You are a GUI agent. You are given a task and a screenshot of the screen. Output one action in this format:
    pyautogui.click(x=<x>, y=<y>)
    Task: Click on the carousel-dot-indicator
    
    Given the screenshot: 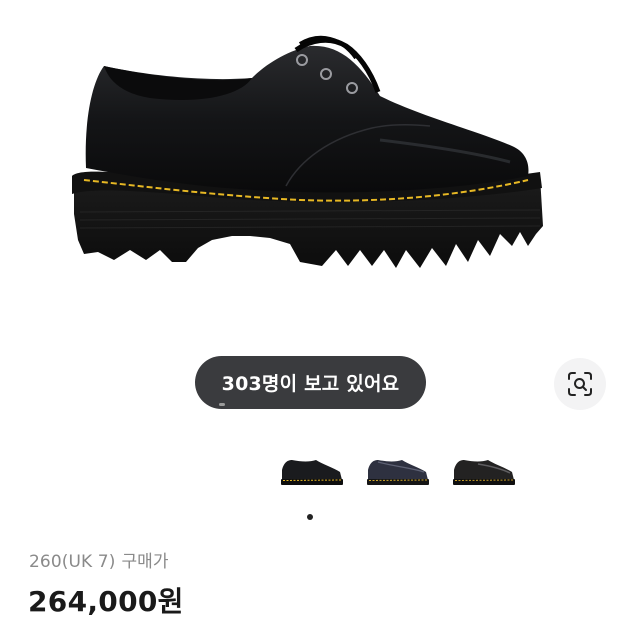 What is the action you would take?
    pyautogui.click(x=310, y=517)
    